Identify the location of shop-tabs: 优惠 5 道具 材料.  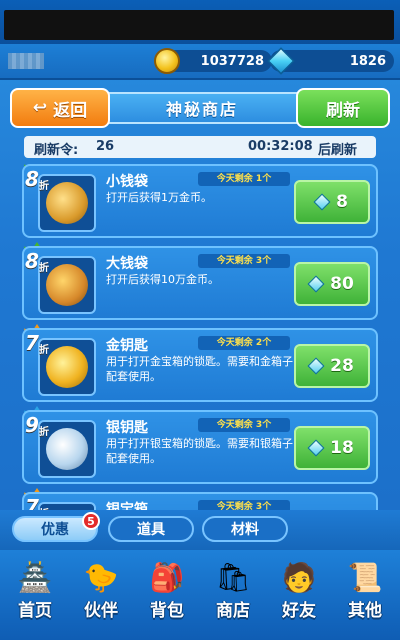
(200, 530).